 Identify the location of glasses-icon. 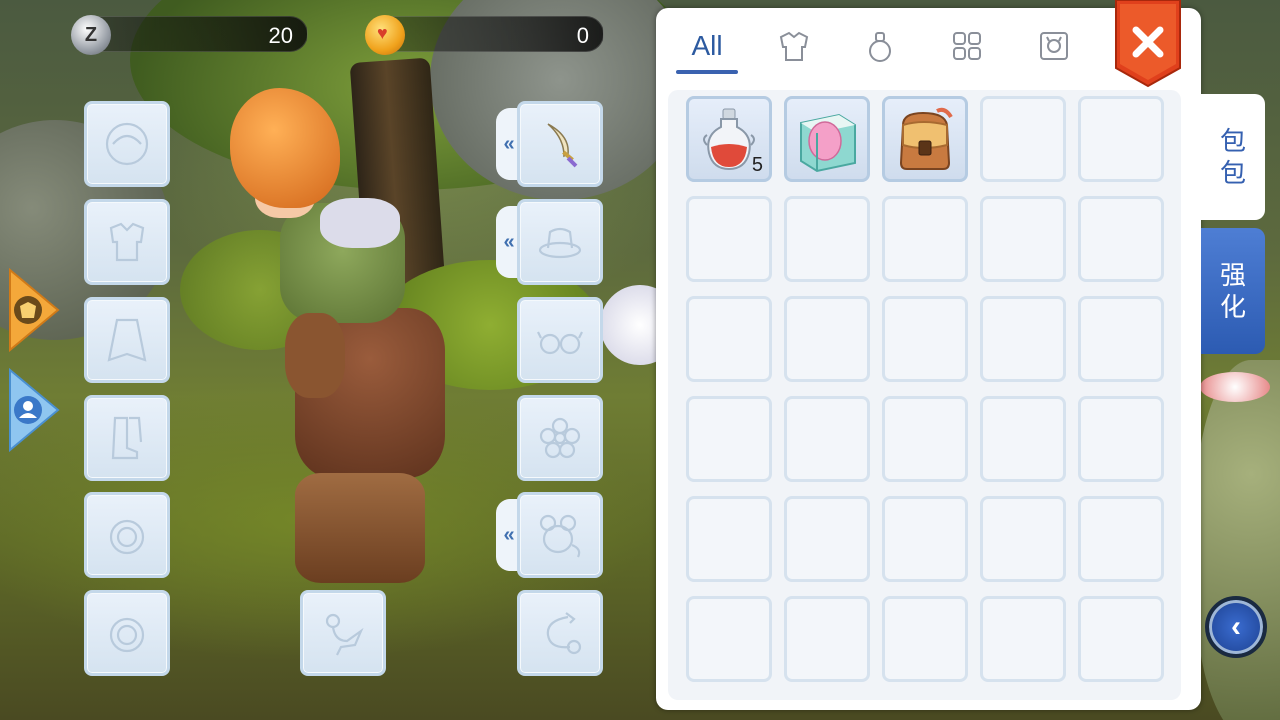
(560, 343).